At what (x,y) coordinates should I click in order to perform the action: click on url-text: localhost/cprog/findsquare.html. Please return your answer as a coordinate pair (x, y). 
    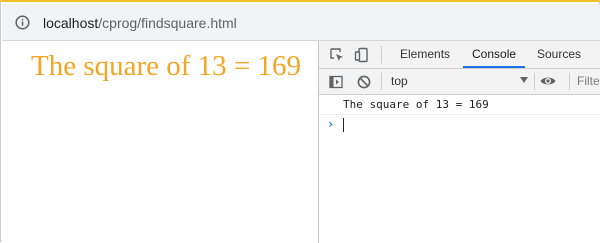
    Looking at the image, I should click on (140, 23).